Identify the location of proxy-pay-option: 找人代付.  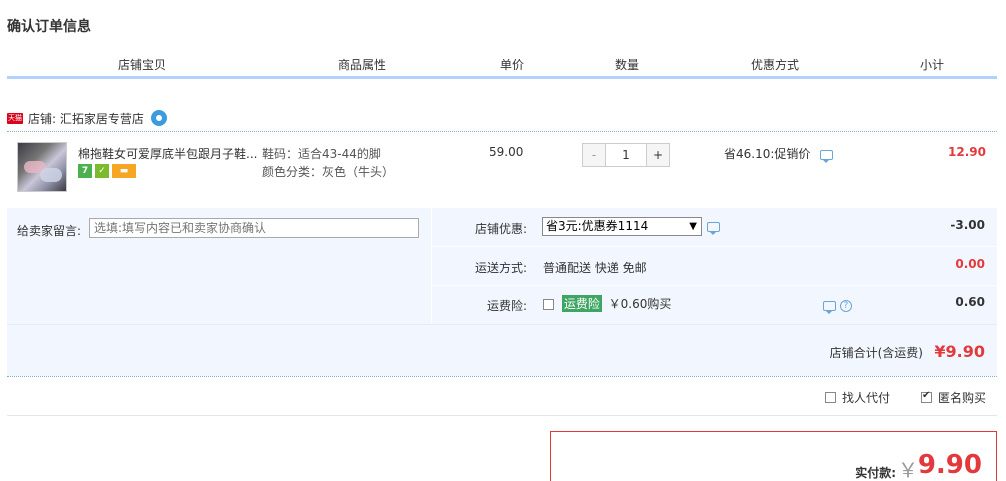
(857, 397).